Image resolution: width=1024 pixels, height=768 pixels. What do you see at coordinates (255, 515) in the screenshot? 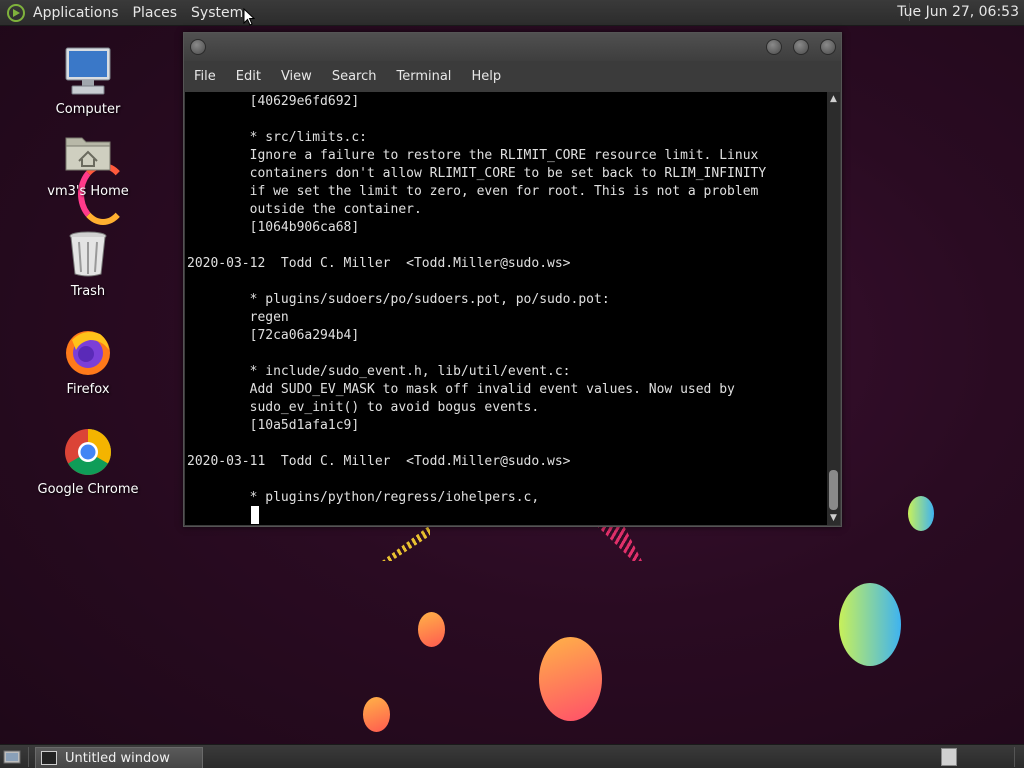
I see `text-cursor` at bounding box center [255, 515].